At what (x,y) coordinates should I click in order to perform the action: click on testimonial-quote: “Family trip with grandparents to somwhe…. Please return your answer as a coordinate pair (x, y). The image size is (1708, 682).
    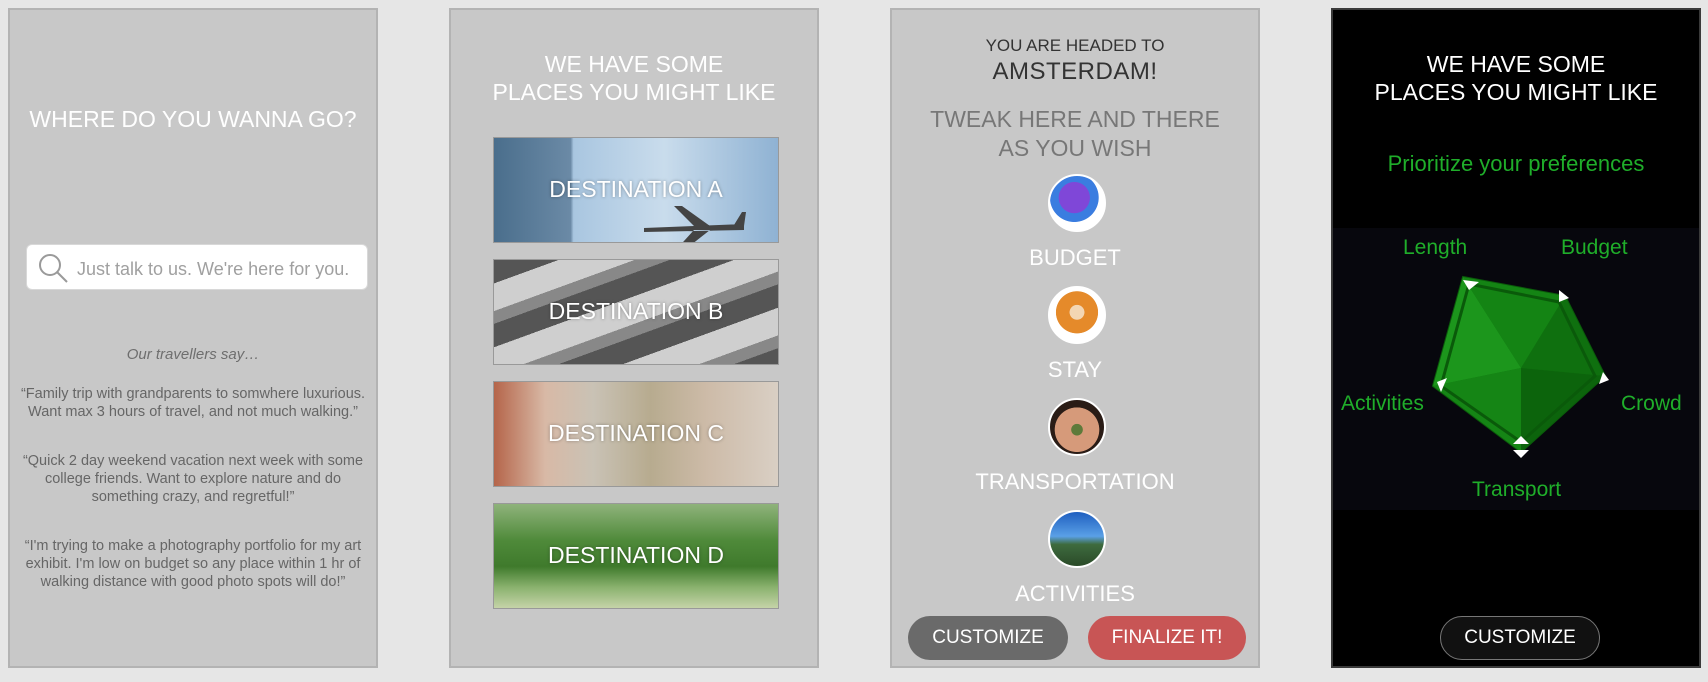
    Looking at the image, I should click on (193, 403).